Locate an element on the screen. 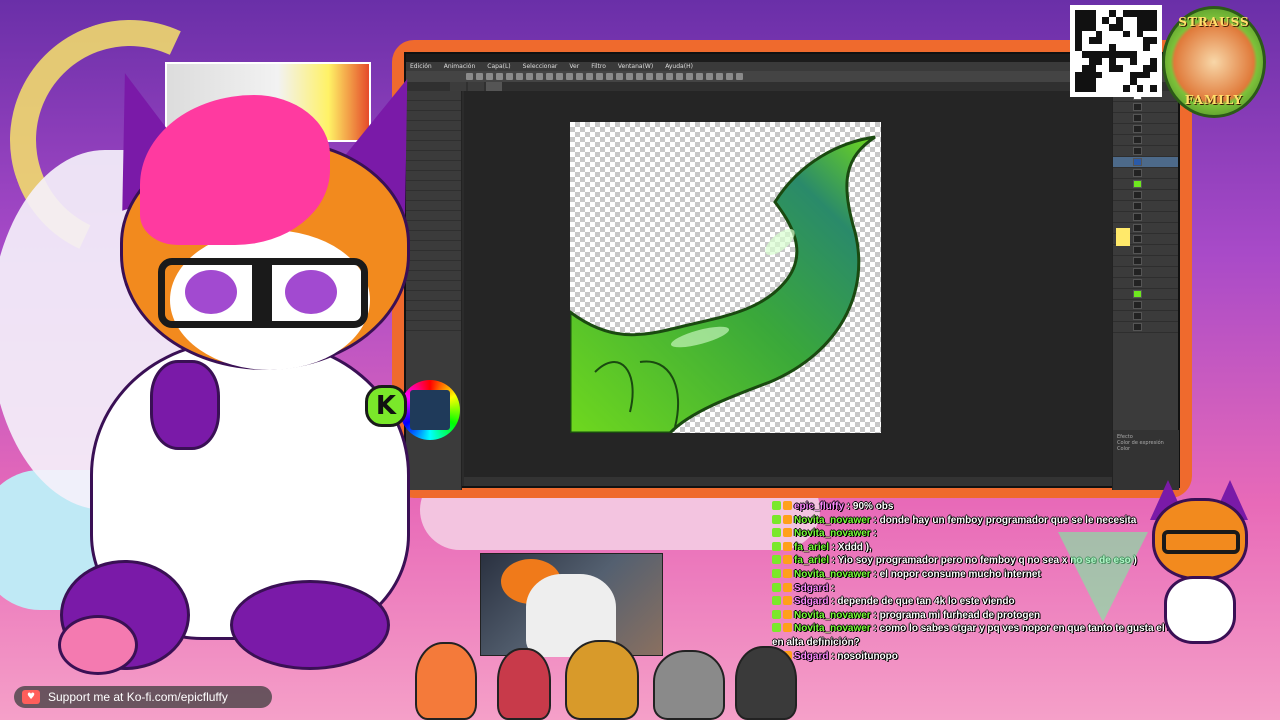 This screenshot has width=1280, height=720. menu-item: Filtro is located at coordinates (598, 66).